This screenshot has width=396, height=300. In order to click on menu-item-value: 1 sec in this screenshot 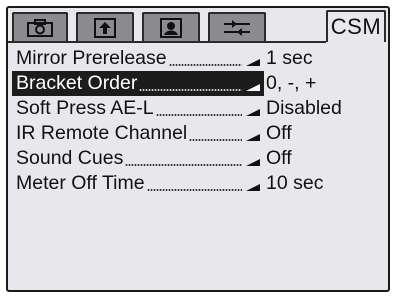, I will do `click(289, 58)`.